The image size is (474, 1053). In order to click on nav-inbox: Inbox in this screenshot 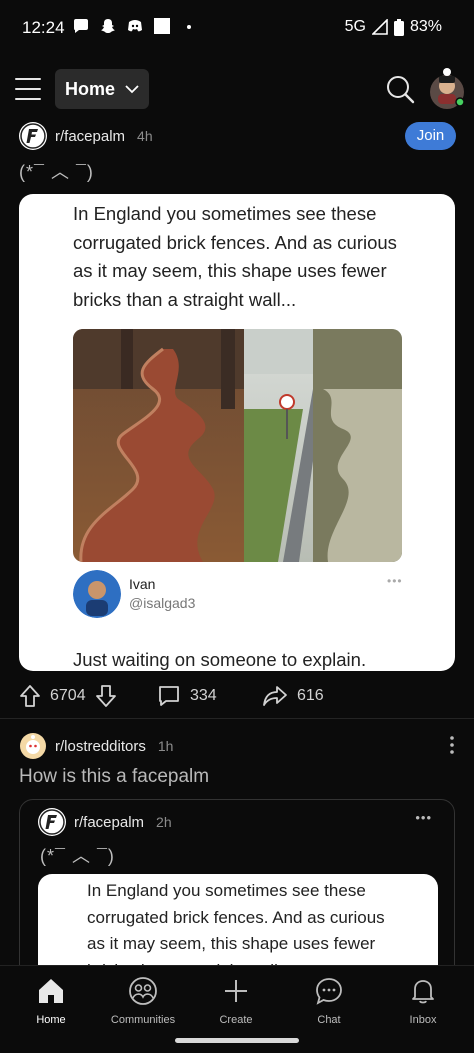, I will do `click(423, 1001)`.